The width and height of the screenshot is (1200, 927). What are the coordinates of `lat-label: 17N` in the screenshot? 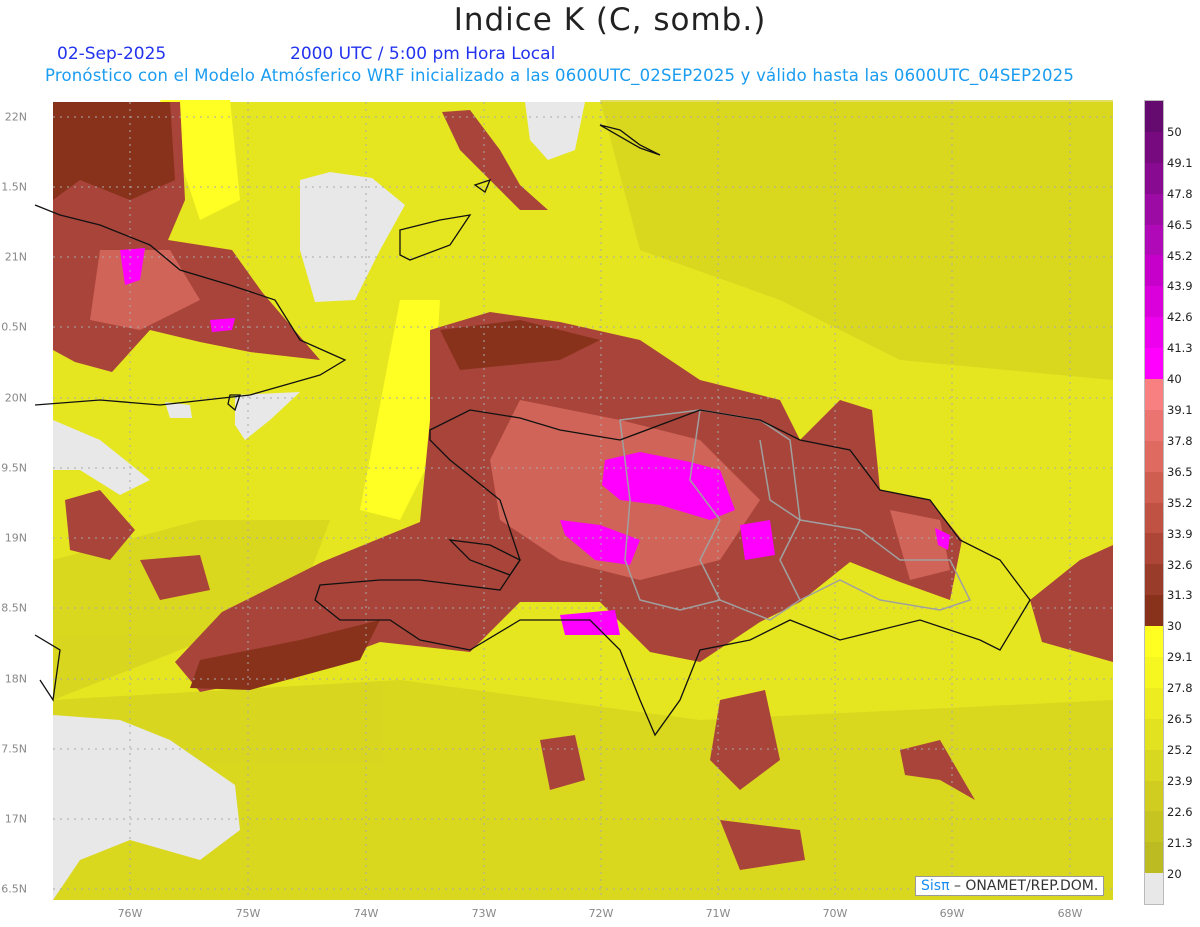 It's located at (15, 819).